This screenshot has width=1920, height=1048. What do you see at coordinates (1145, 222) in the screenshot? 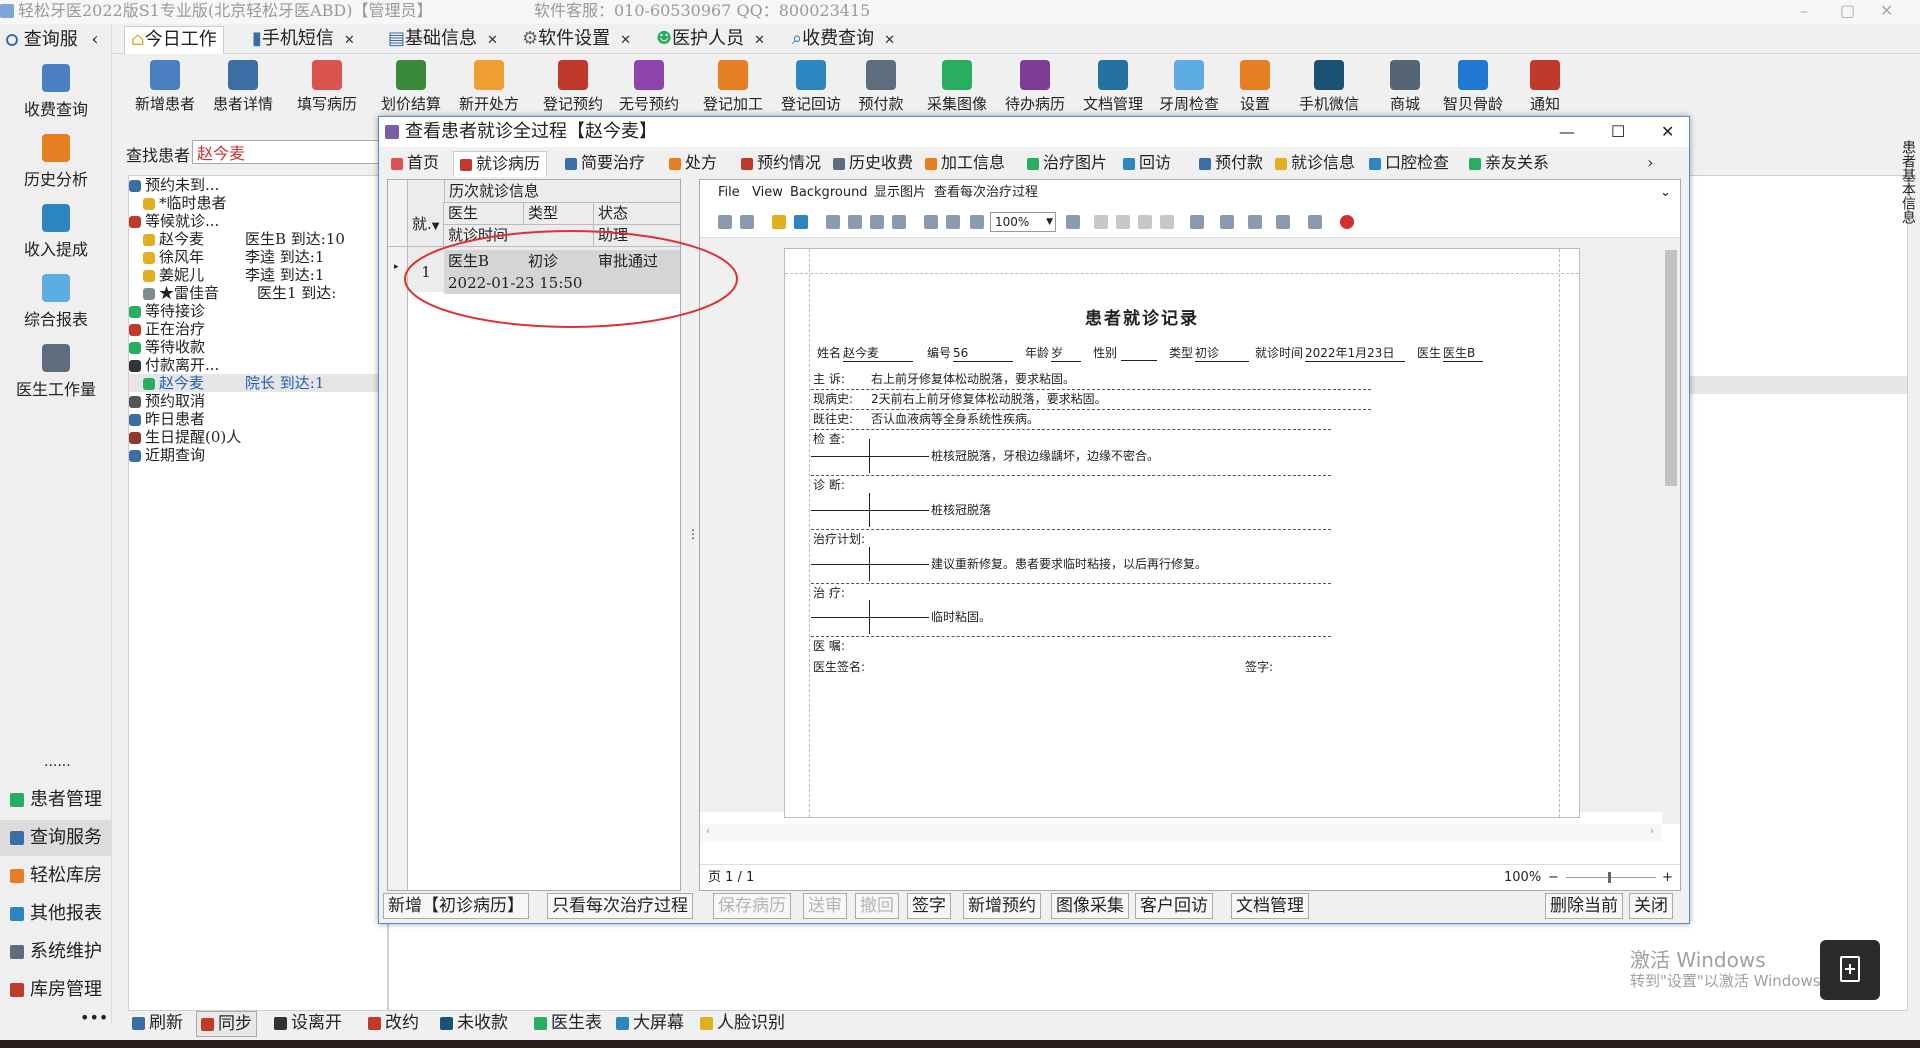
I see `next-page-icon` at bounding box center [1145, 222].